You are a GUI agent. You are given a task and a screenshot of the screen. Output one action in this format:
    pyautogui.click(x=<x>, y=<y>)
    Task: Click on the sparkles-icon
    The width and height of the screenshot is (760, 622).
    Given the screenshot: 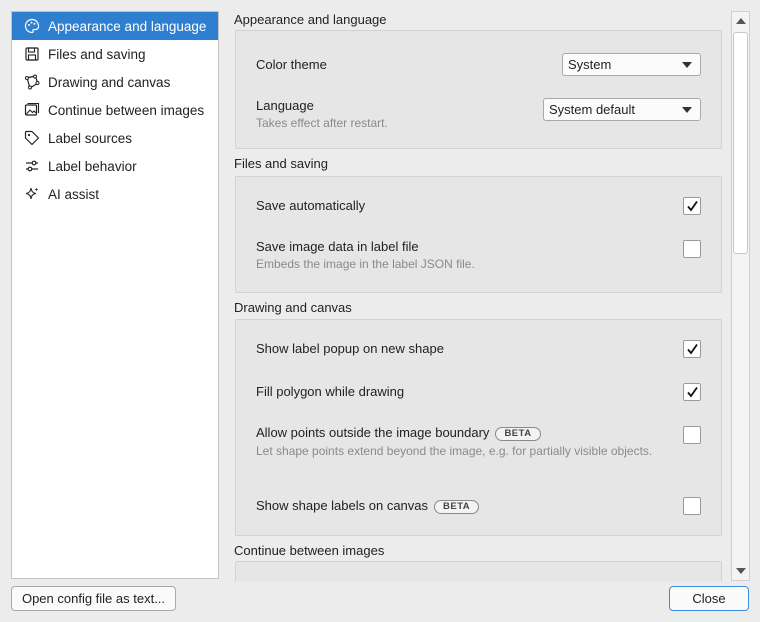 What is the action you would take?
    pyautogui.click(x=32, y=194)
    